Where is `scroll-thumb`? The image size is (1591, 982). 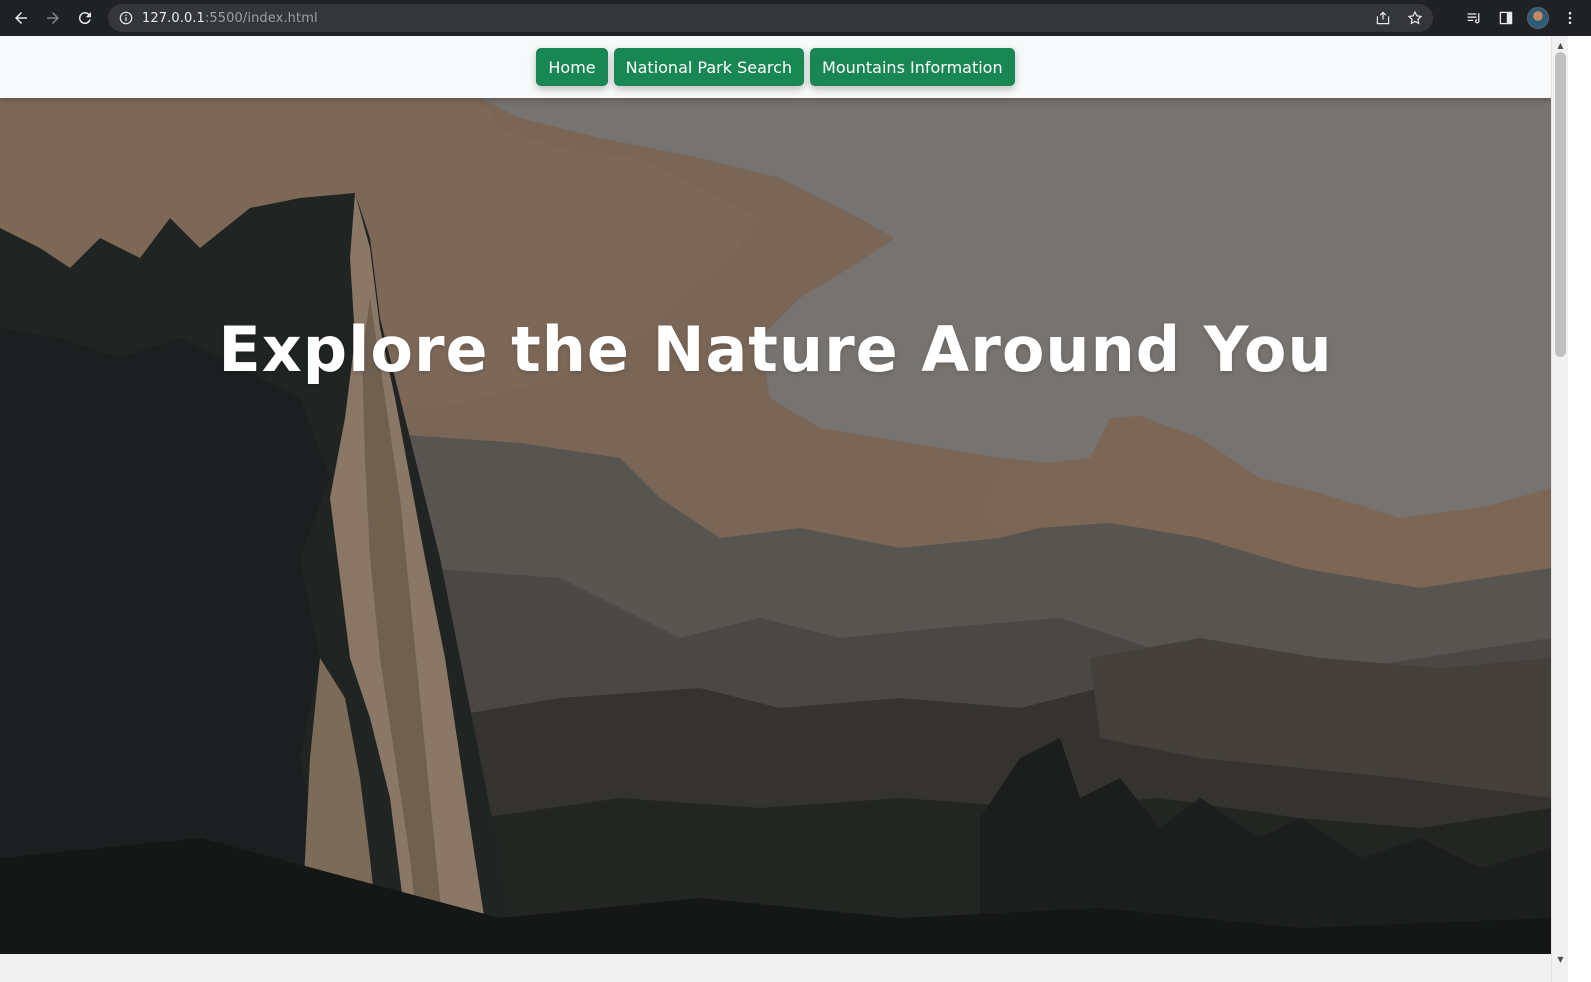 scroll-thumb is located at coordinates (1560, 204).